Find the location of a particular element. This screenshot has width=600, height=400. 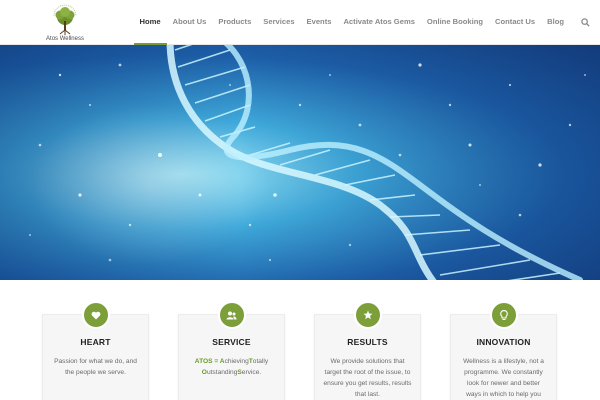

card-results-icon-button is located at coordinates (367, 315).